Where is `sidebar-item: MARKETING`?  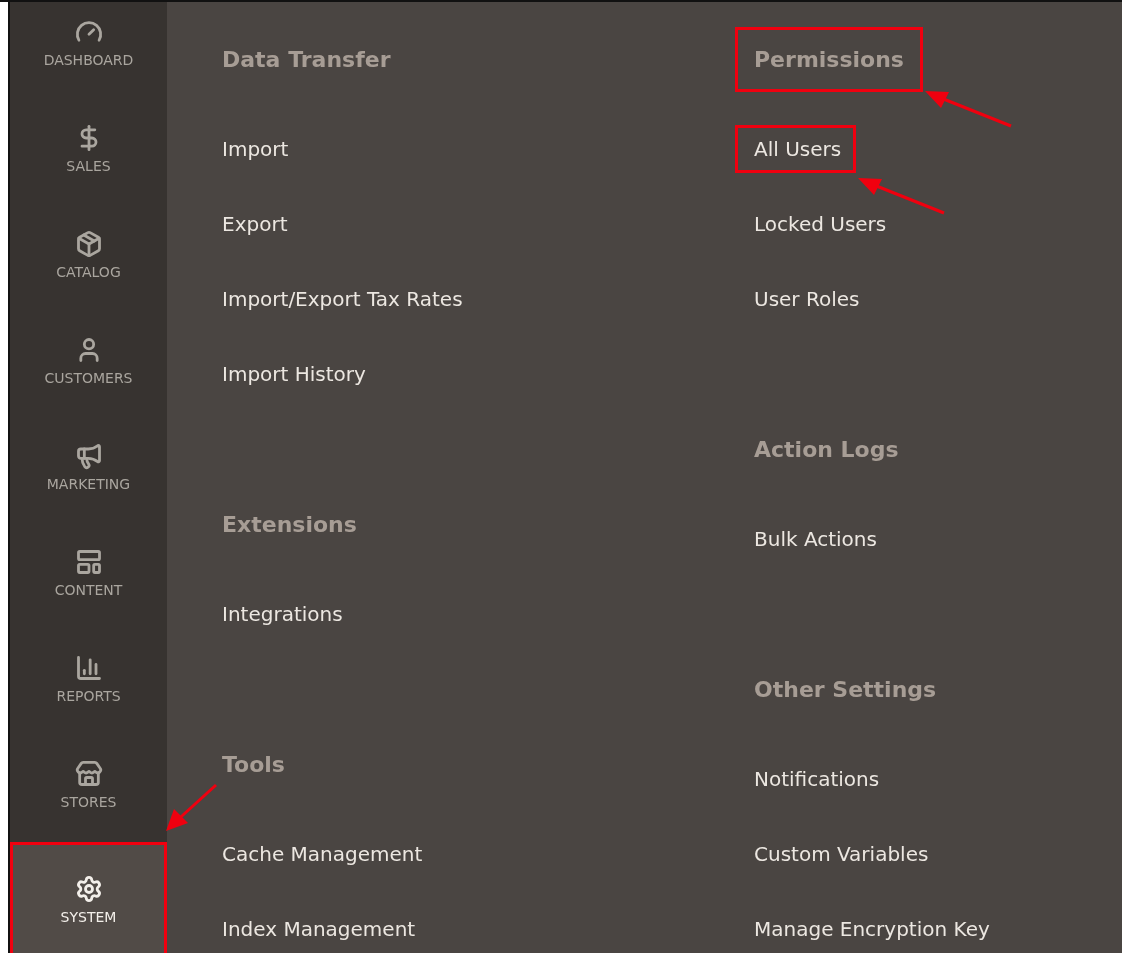 sidebar-item: MARKETING is located at coordinates (88, 467).